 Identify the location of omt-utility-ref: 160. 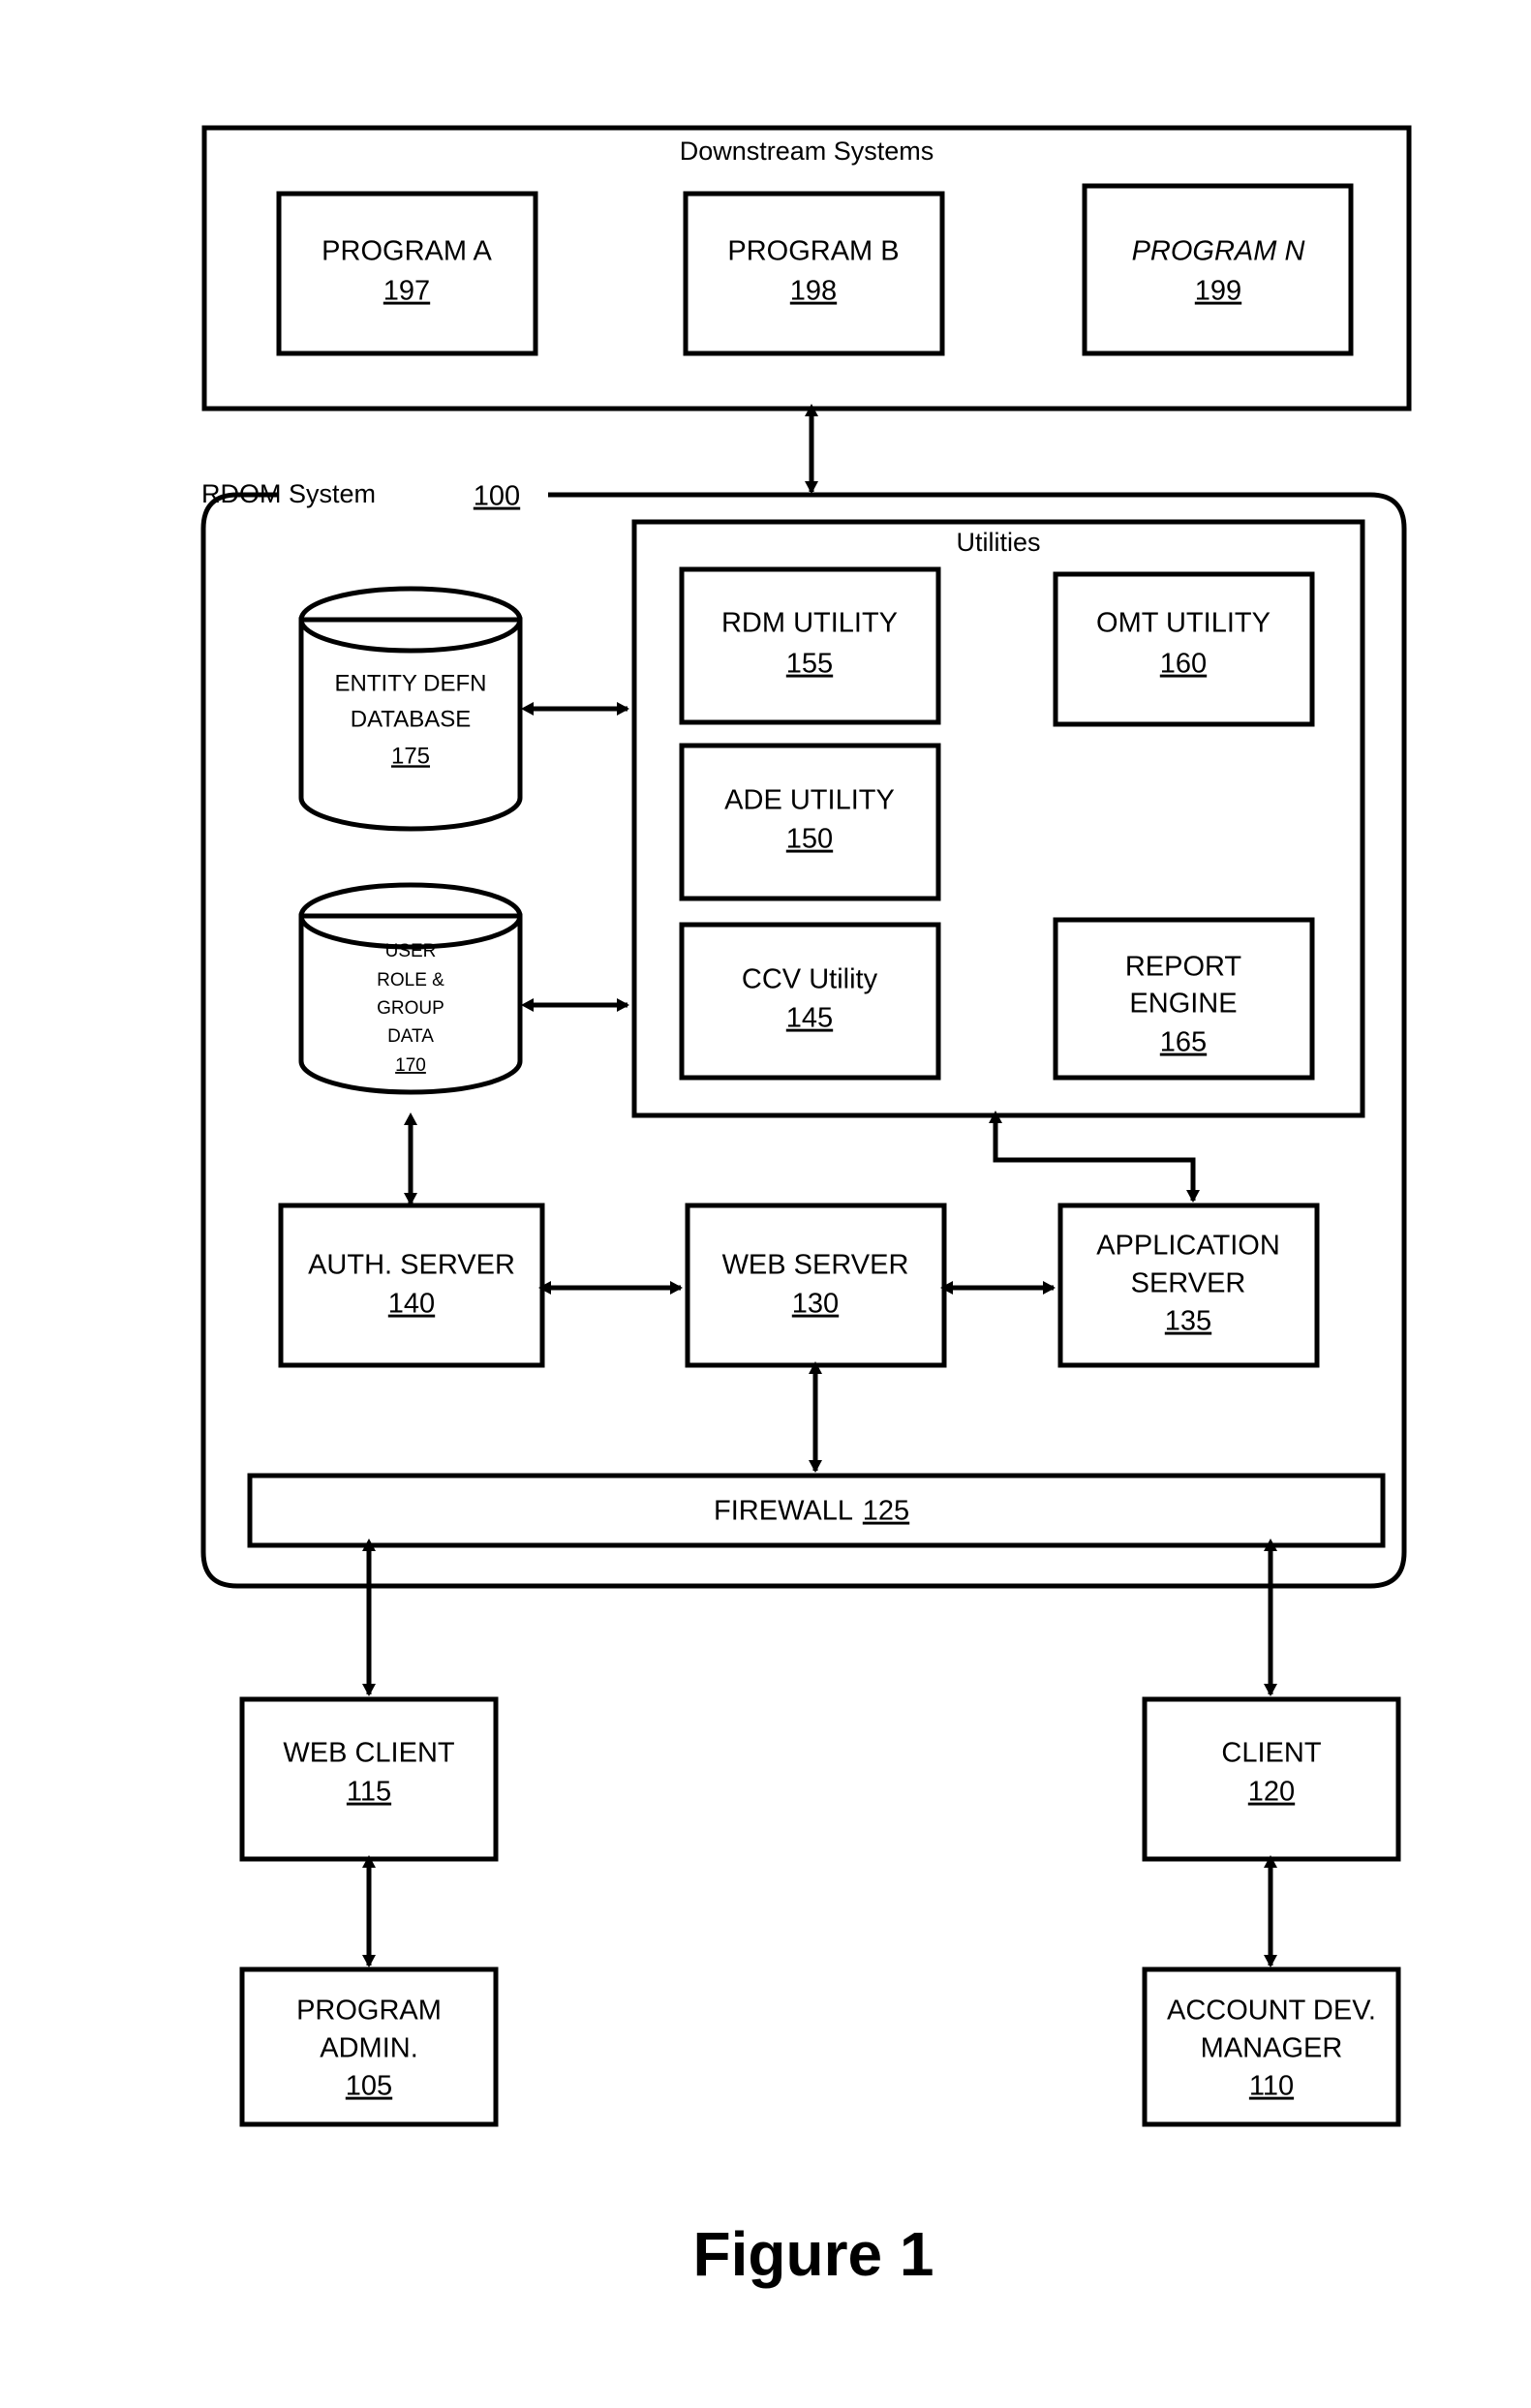
(1183, 665).